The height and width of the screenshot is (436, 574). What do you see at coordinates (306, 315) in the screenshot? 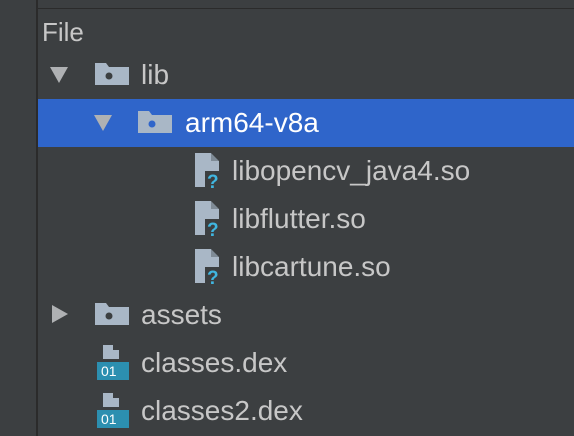
I see `tree-item-assets: assets` at bounding box center [306, 315].